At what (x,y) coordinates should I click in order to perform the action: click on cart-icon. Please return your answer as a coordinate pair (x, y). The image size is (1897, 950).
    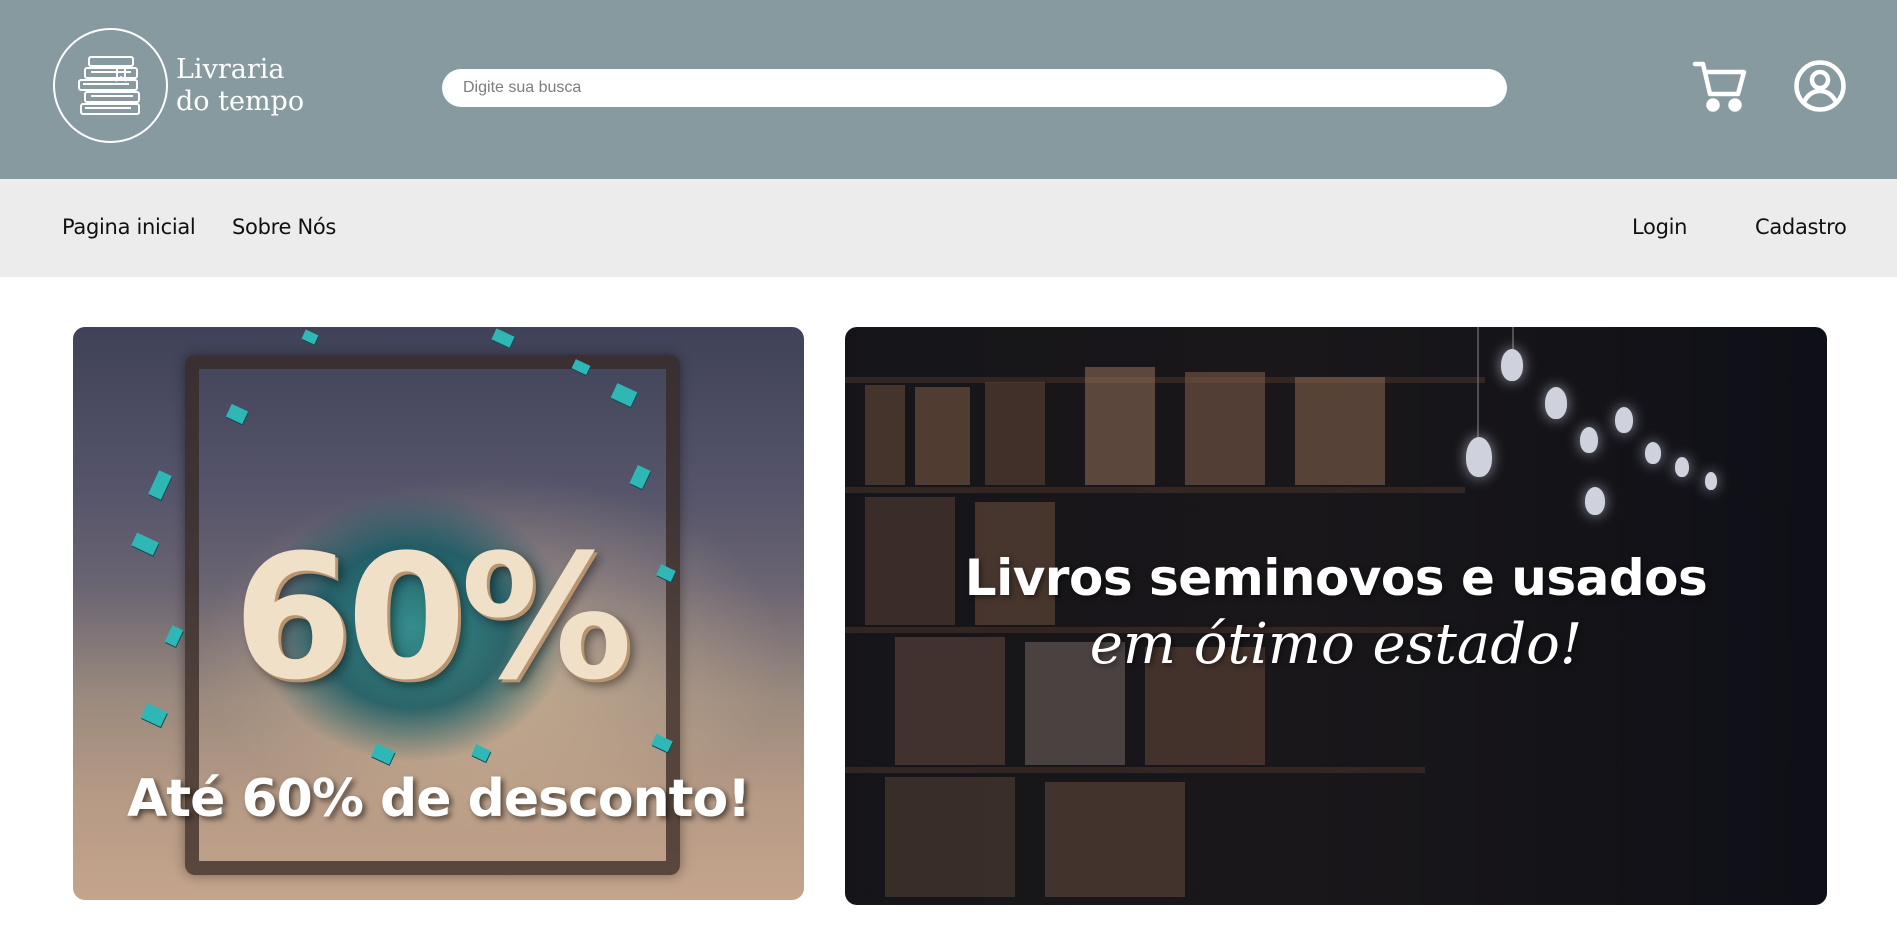
    Looking at the image, I should click on (1720, 86).